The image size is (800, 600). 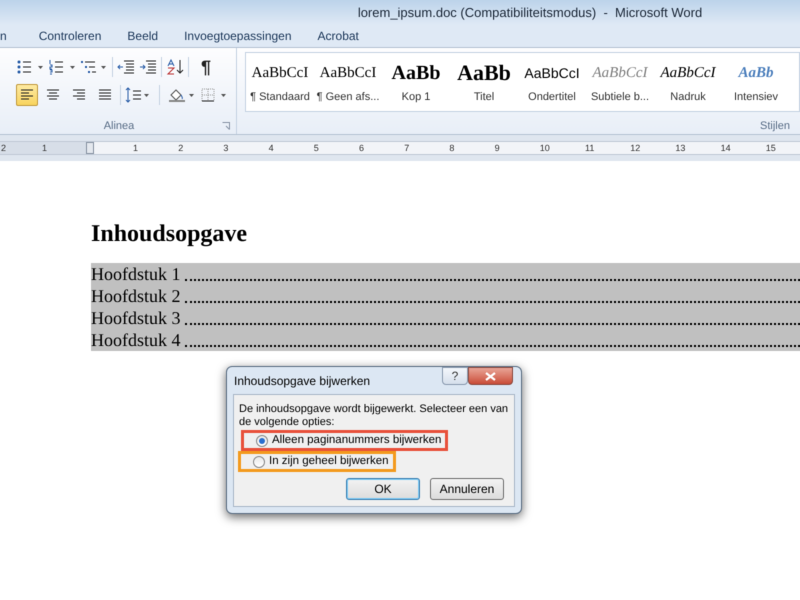 I want to click on bullet-list-icon, so click(x=30, y=66).